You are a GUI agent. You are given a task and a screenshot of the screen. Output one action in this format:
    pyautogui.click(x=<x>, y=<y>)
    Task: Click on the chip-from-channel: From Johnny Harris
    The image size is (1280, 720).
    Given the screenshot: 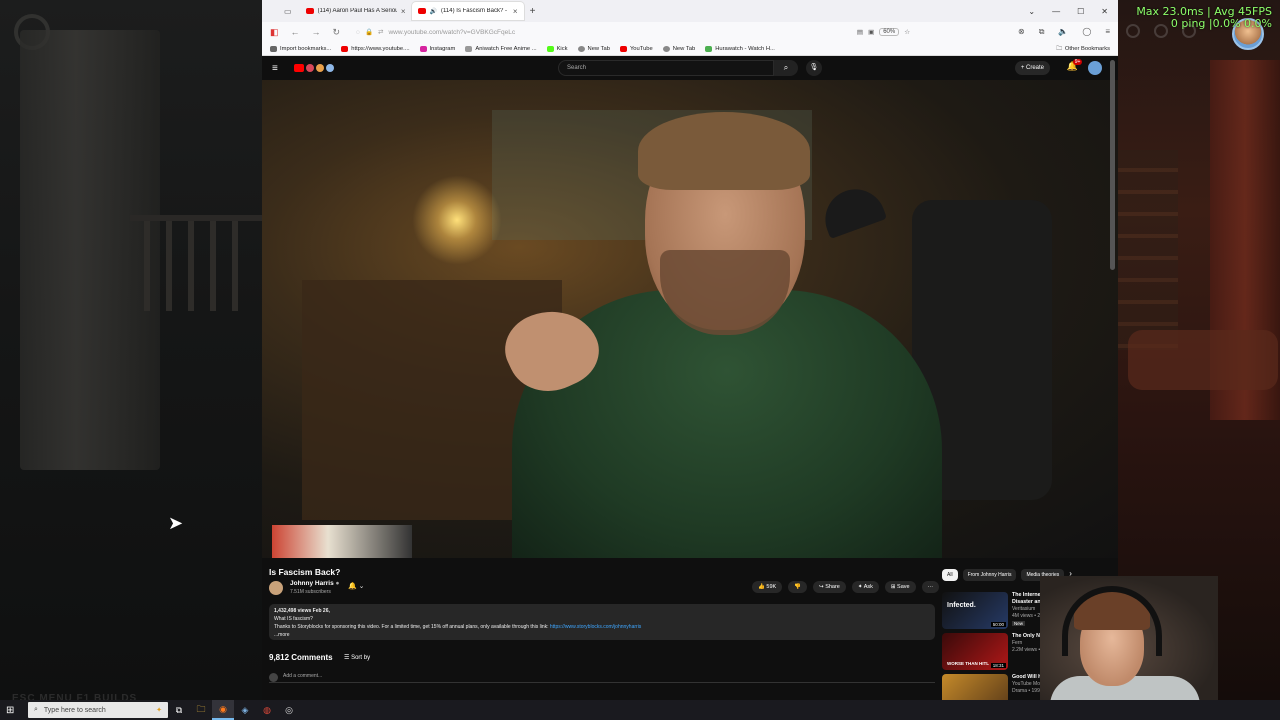 What is the action you would take?
    pyautogui.click(x=989, y=575)
    